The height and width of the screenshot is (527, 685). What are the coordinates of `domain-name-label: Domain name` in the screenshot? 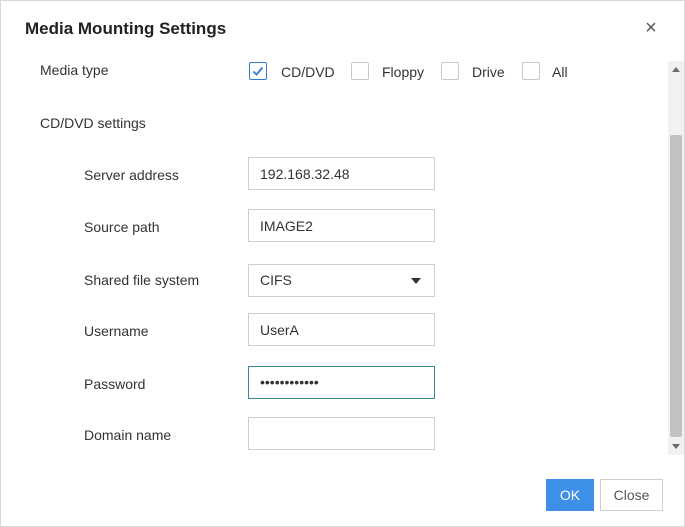 It's located at (128, 435).